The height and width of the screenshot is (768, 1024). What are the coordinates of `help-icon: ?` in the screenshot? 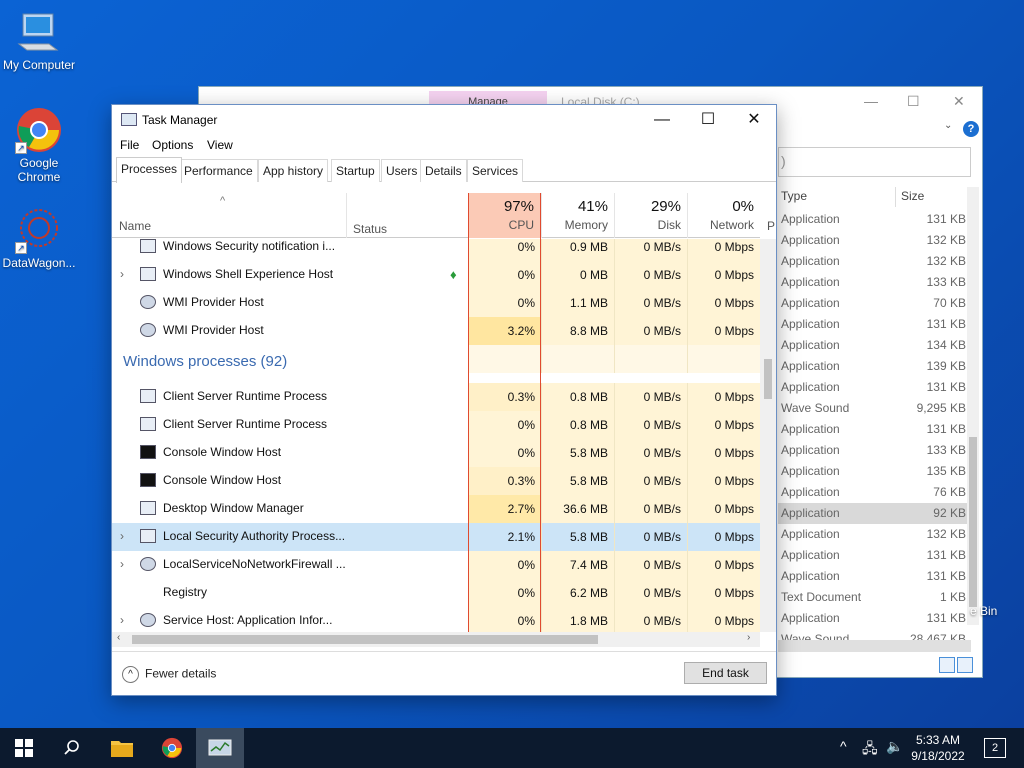 It's located at (971, 129).